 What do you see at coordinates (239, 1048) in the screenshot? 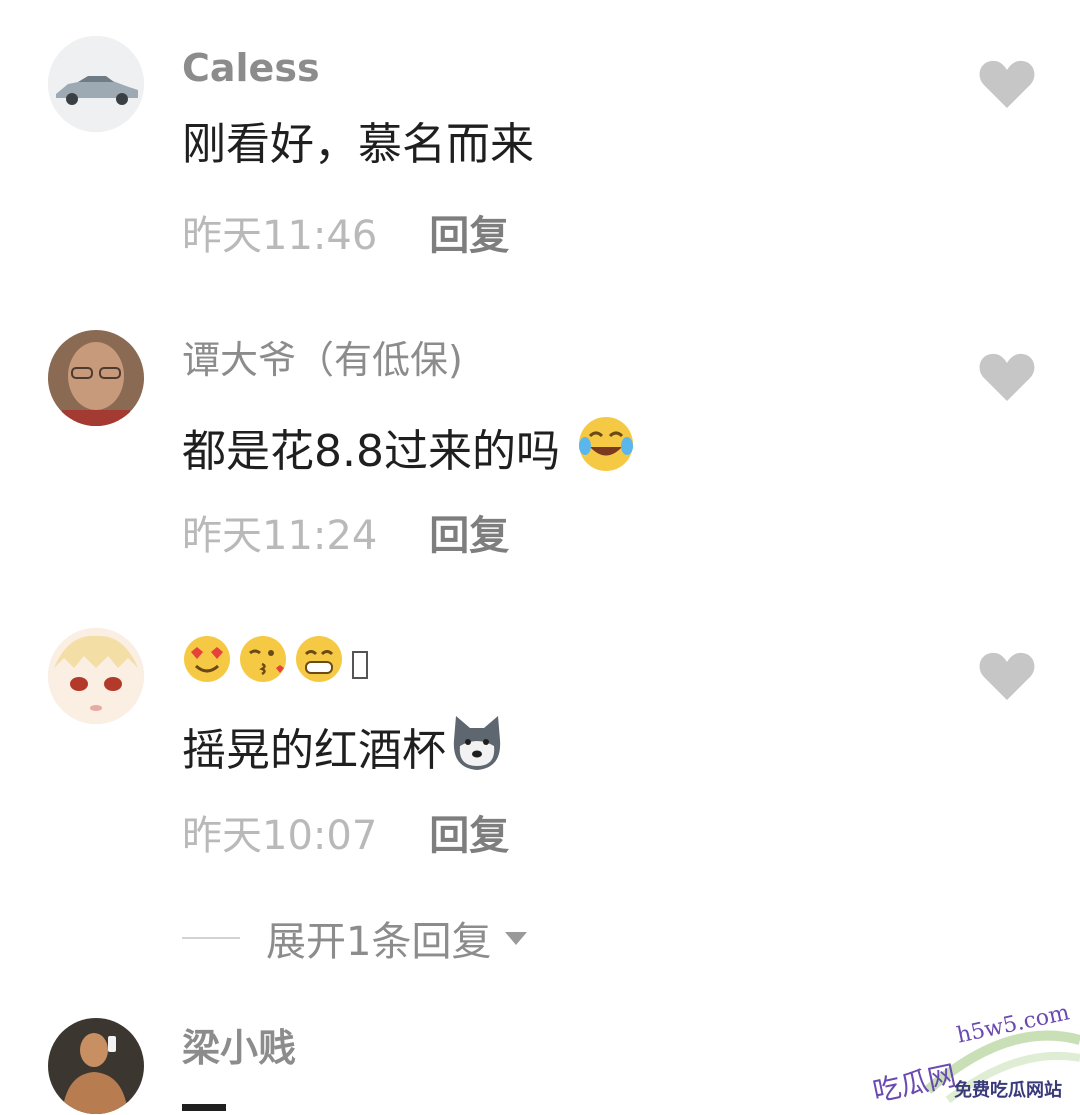
I see `username: 梁小贱` at bounding box center [239, 1048].